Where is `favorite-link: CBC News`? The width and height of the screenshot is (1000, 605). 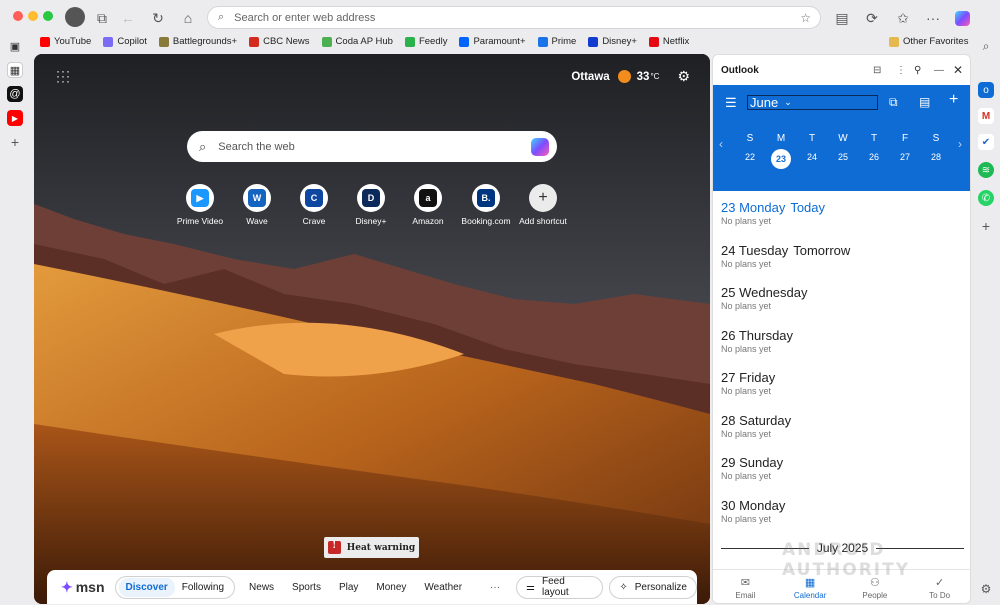 favorite-link: CBC News is located at coordinates (279, 41).